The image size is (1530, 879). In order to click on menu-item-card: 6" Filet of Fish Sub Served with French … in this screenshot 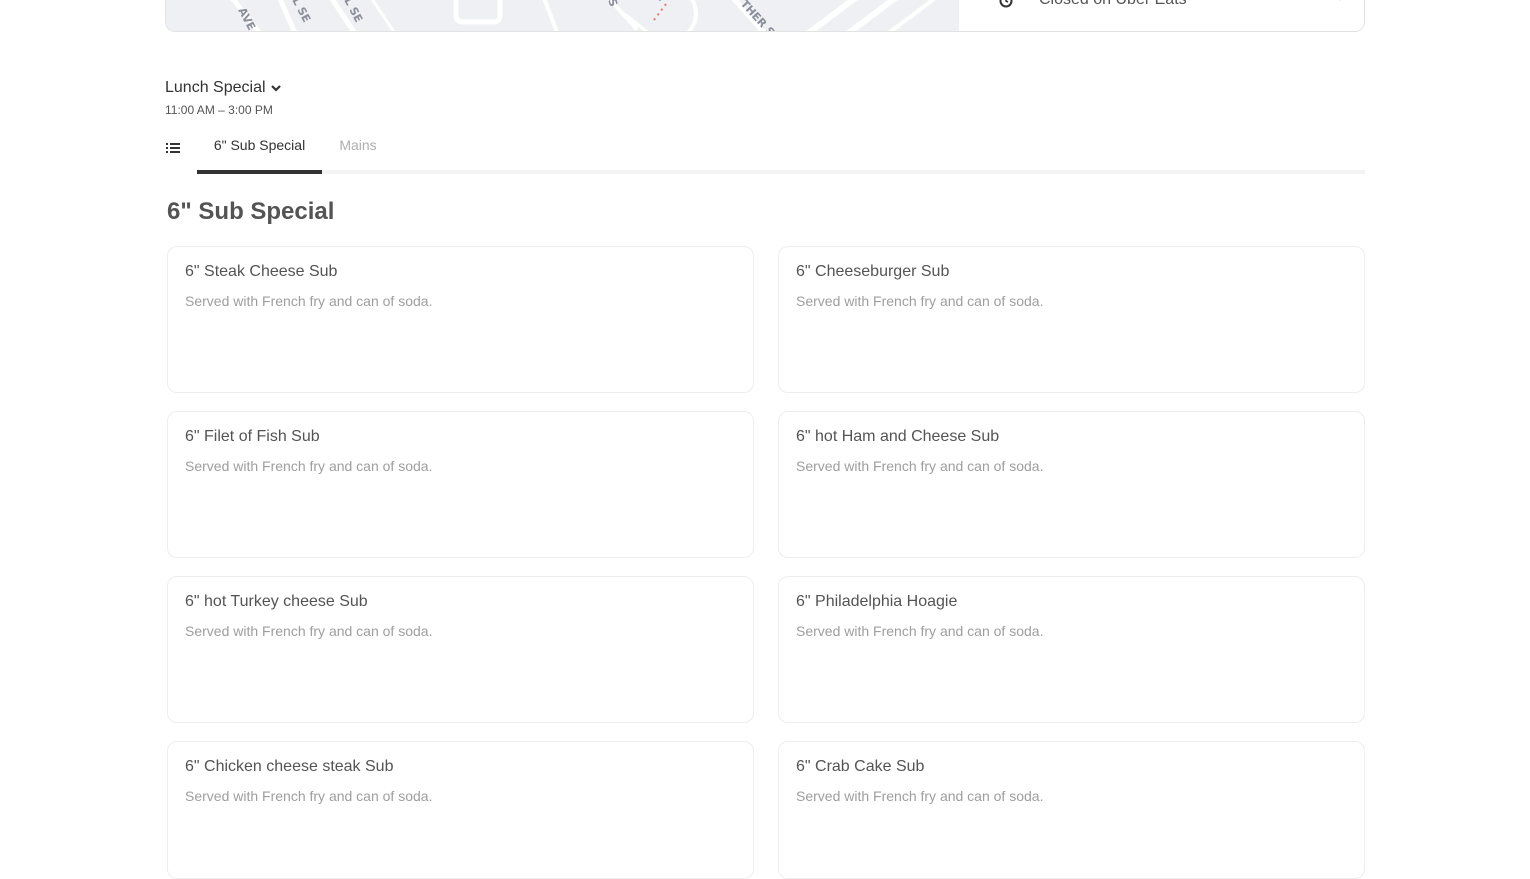, I will do `click(460, 484)`.